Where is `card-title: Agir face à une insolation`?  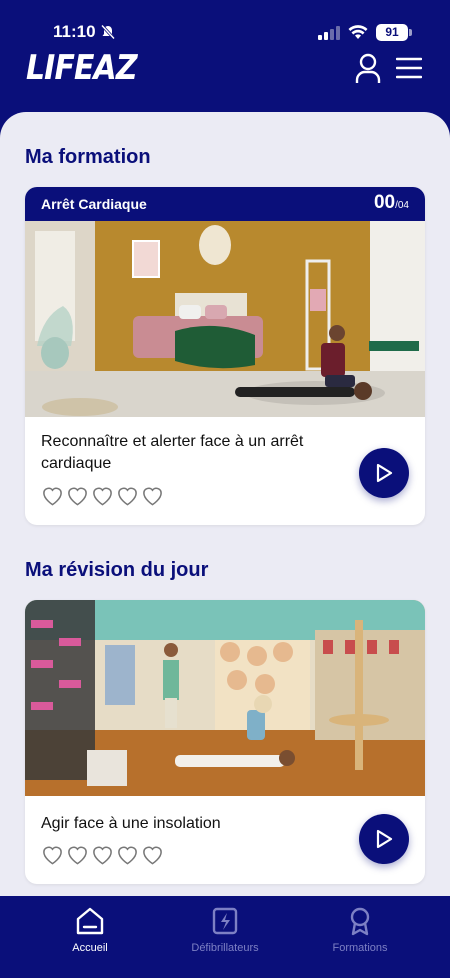
card-title: Agir face à une insolation is located at coordinates (131, 823).